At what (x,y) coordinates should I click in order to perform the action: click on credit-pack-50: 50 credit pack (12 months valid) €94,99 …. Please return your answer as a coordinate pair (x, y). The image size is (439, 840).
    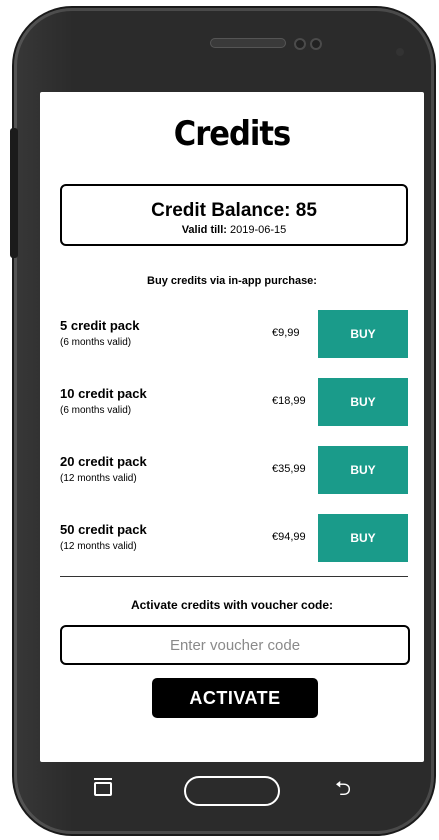
    Looking at the image, I should click on (234, 538).